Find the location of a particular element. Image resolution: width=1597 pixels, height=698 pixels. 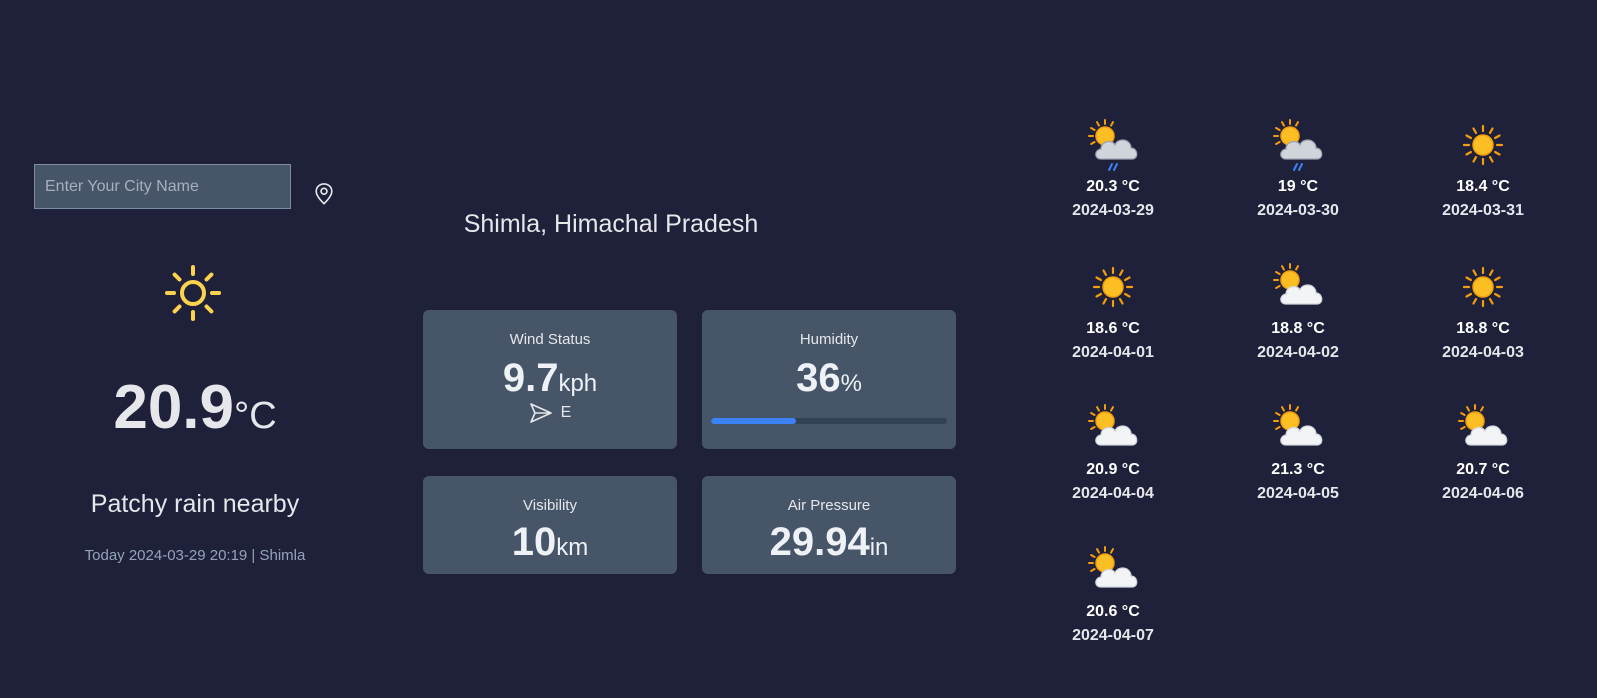

forecast-date: 2024-04-01 is located at coordinates (1113, 352).